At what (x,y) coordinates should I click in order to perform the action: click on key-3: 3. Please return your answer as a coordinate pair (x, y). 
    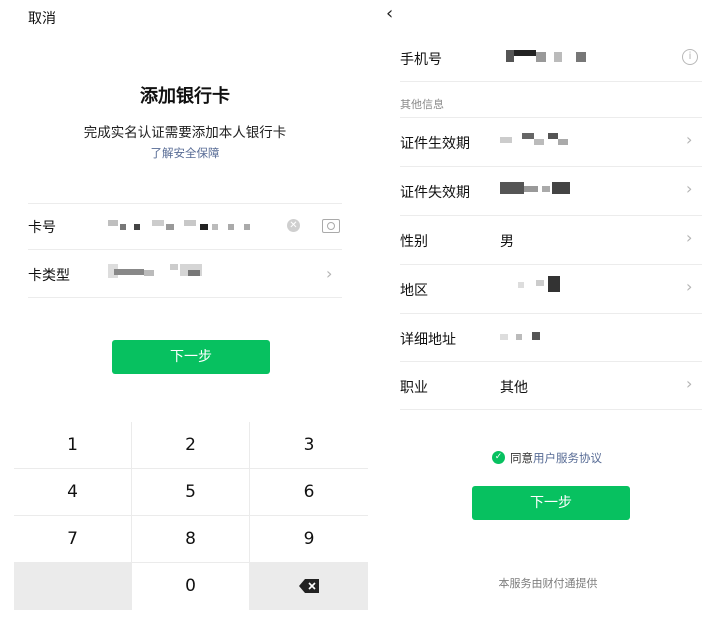
    Looking at the image, I should click on (309, 445).